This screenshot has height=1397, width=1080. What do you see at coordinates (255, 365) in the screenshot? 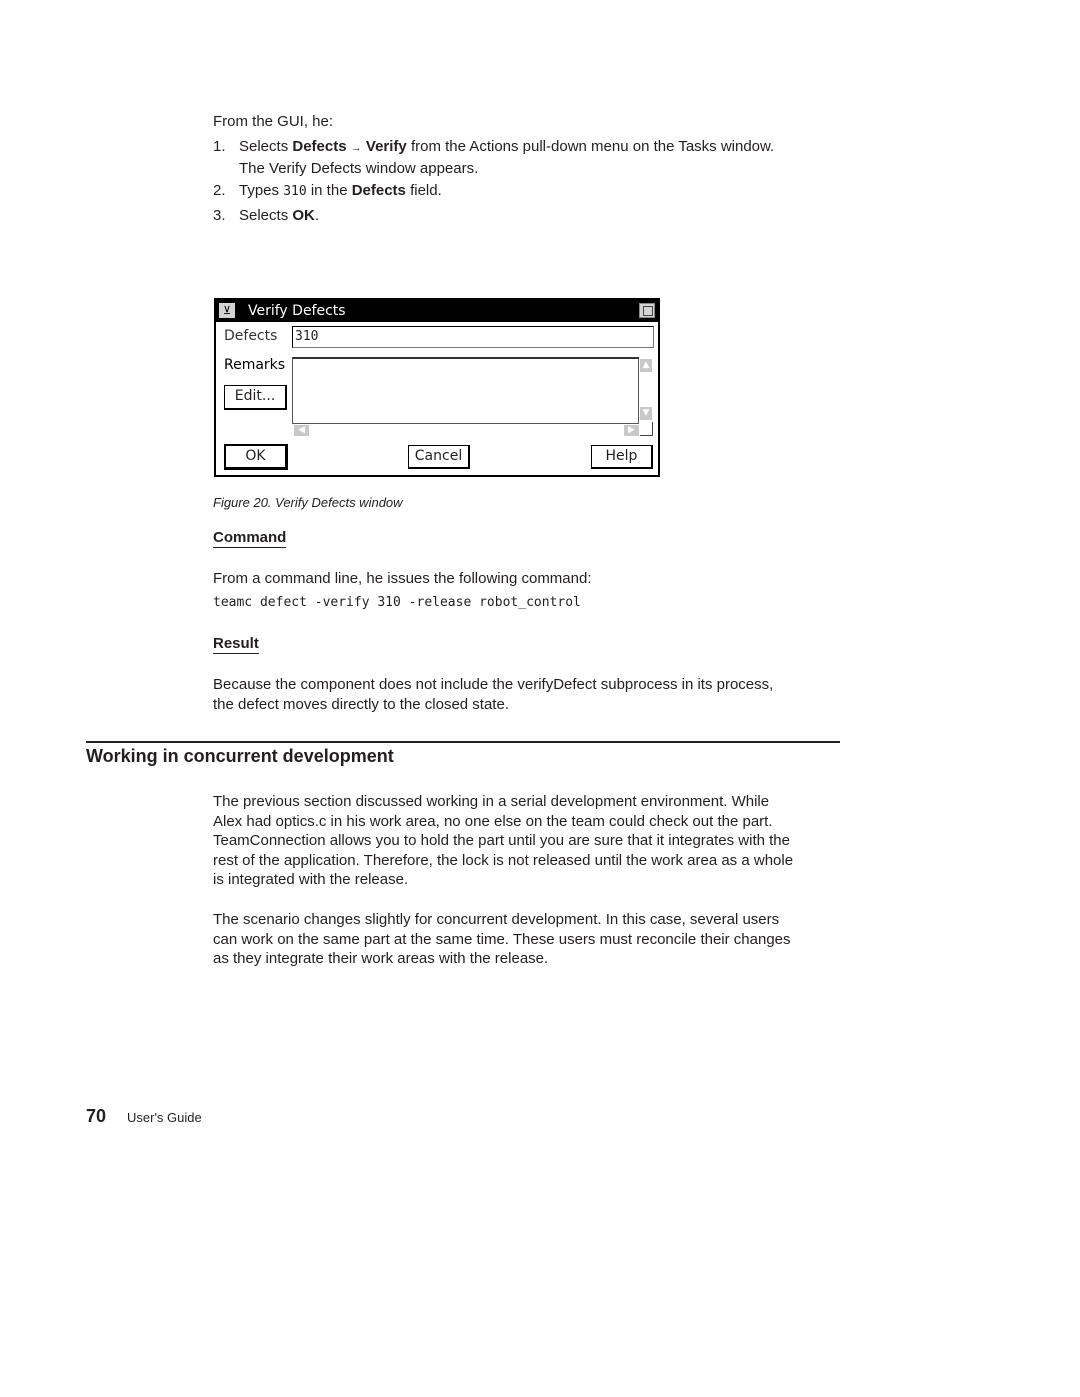
I see `remarks-label: Remarks` at bounding box center [255, 365].